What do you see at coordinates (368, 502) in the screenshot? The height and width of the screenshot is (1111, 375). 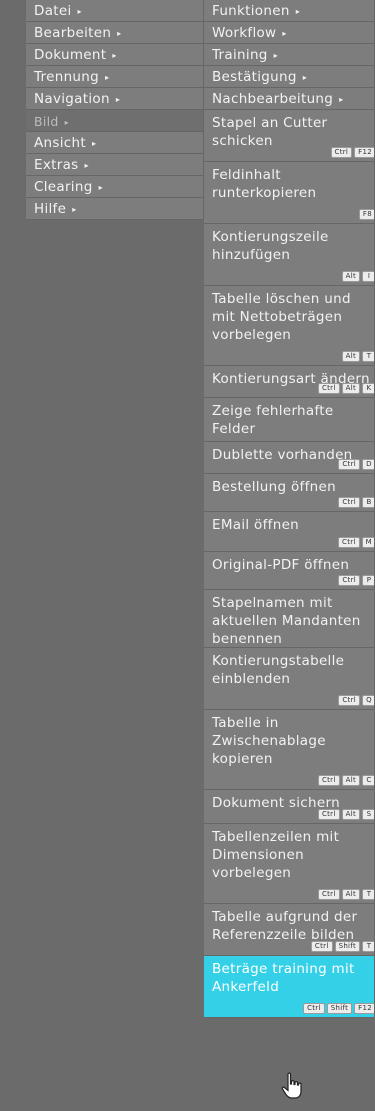 I see `shortcut-key: B` at bounding box center [368, 502].